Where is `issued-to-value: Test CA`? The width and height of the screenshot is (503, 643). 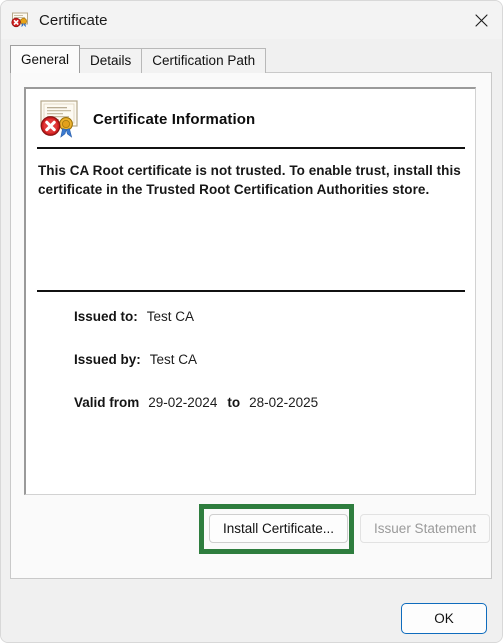 issued-to-value: Test CA is located at coordinates (170, 316).